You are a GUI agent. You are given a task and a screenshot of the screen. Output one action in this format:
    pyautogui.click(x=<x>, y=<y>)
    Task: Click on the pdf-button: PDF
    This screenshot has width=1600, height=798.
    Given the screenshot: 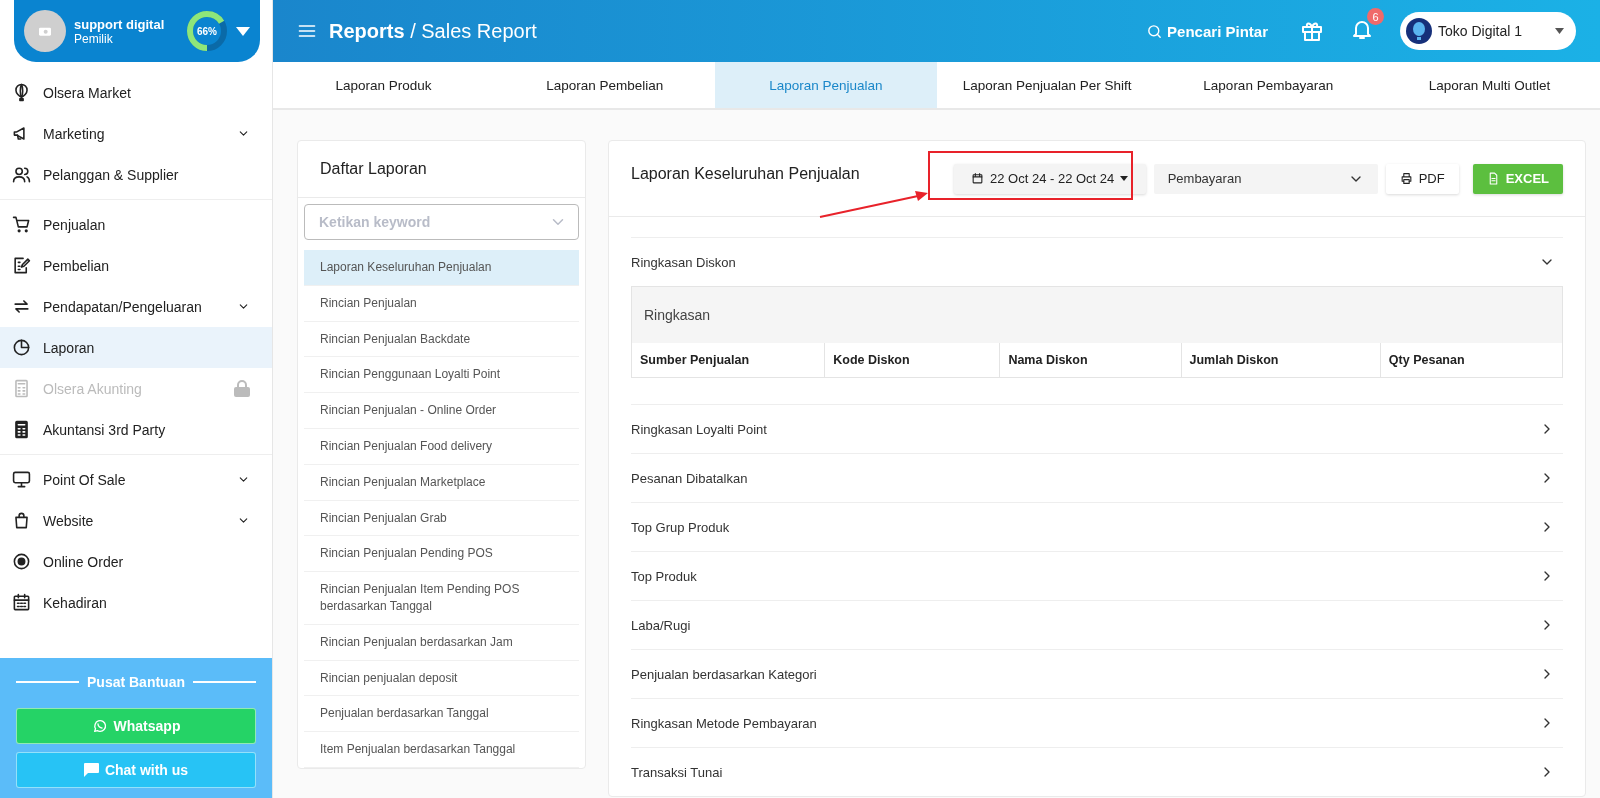 What is the action you would take?
    pyautogui.click(x=1422, y=178)
    